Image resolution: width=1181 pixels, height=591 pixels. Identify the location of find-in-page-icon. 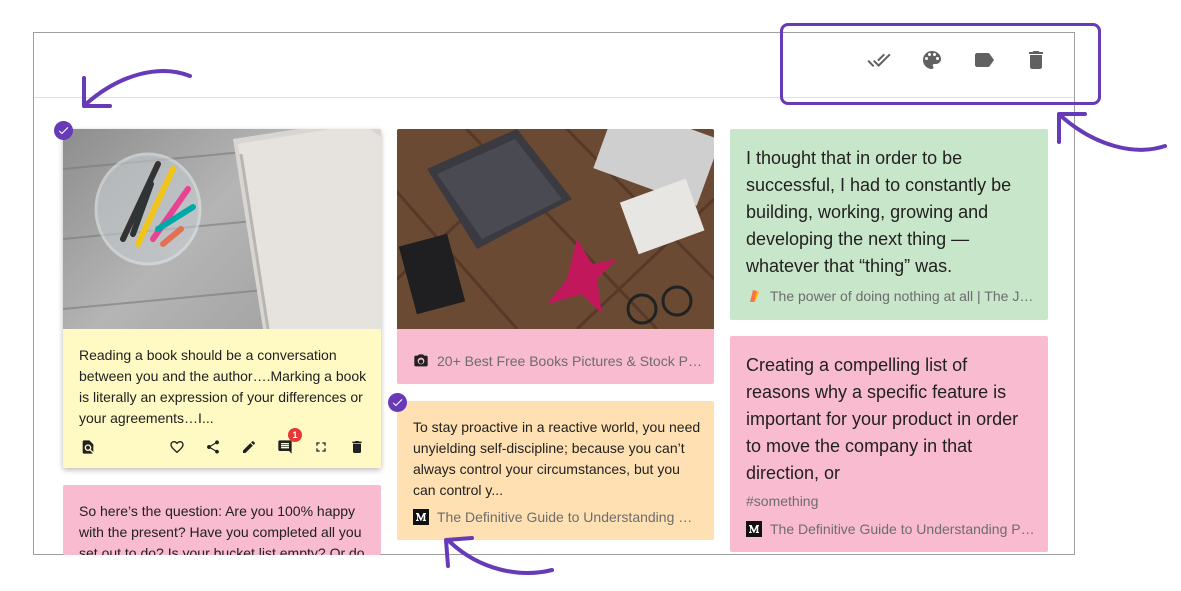
(88, 447).